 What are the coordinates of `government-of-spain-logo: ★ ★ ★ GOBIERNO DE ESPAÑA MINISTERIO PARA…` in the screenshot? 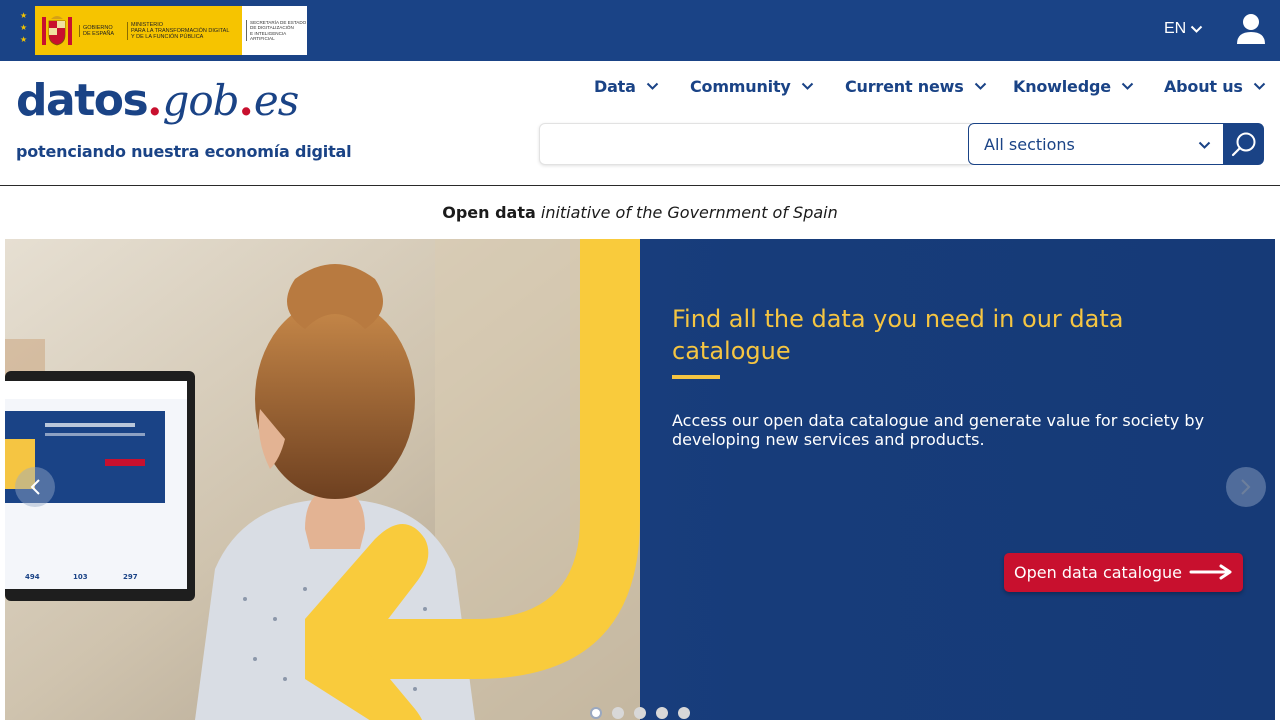 It's located at (161, 30).